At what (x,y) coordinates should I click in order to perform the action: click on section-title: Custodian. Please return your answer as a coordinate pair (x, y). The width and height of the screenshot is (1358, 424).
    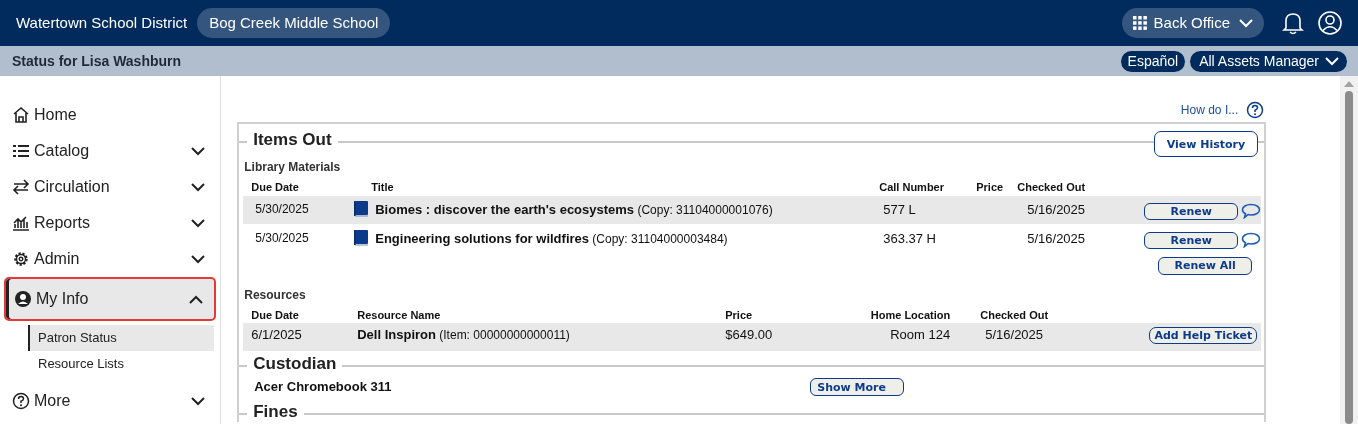
    Looking at the image, I should click on (295, 364).